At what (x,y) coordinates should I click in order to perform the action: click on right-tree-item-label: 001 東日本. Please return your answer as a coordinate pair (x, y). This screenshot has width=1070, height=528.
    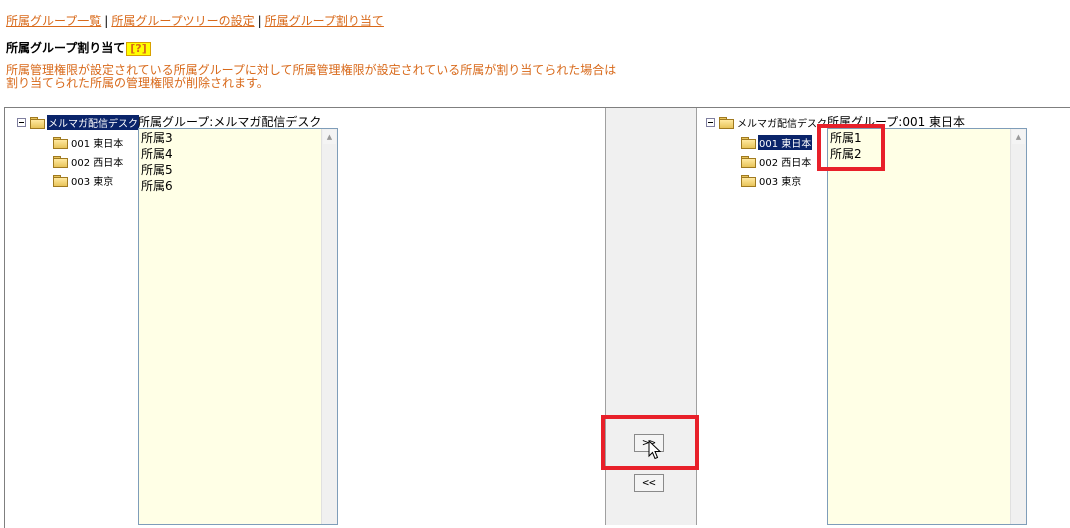
    Looking at the image, I should click on (785, 142).